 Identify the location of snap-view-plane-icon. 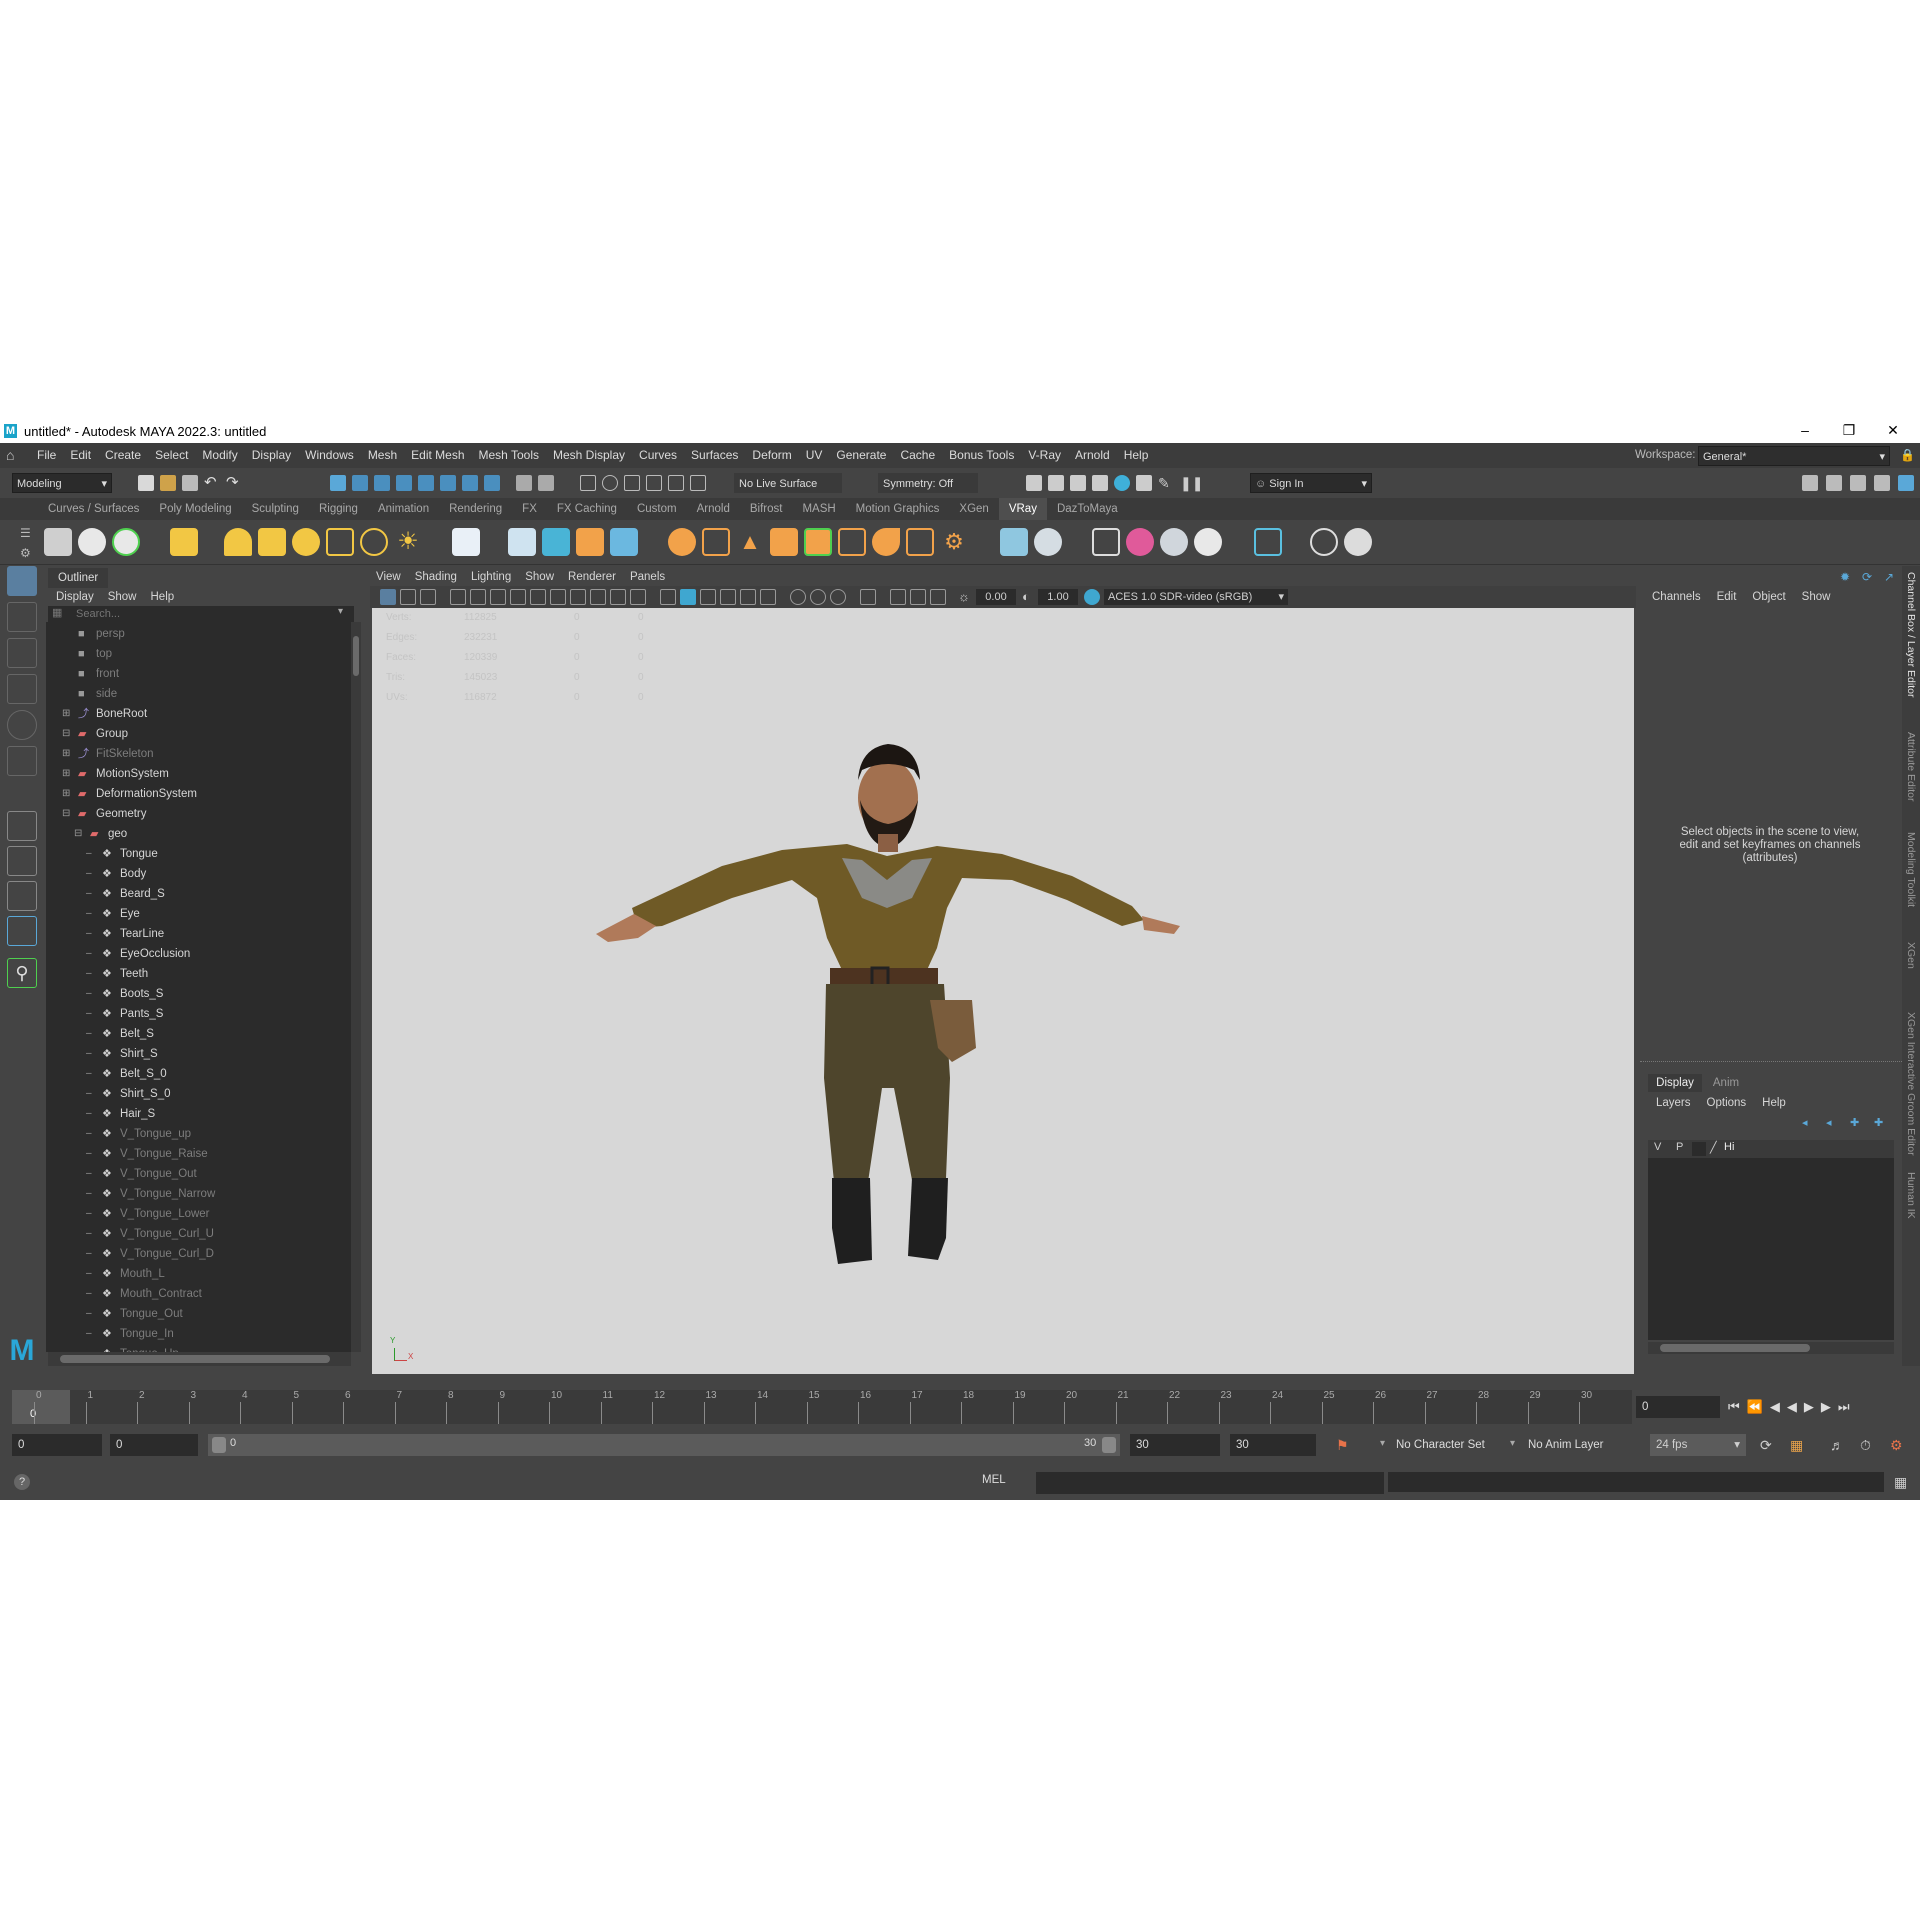
(654, 483).